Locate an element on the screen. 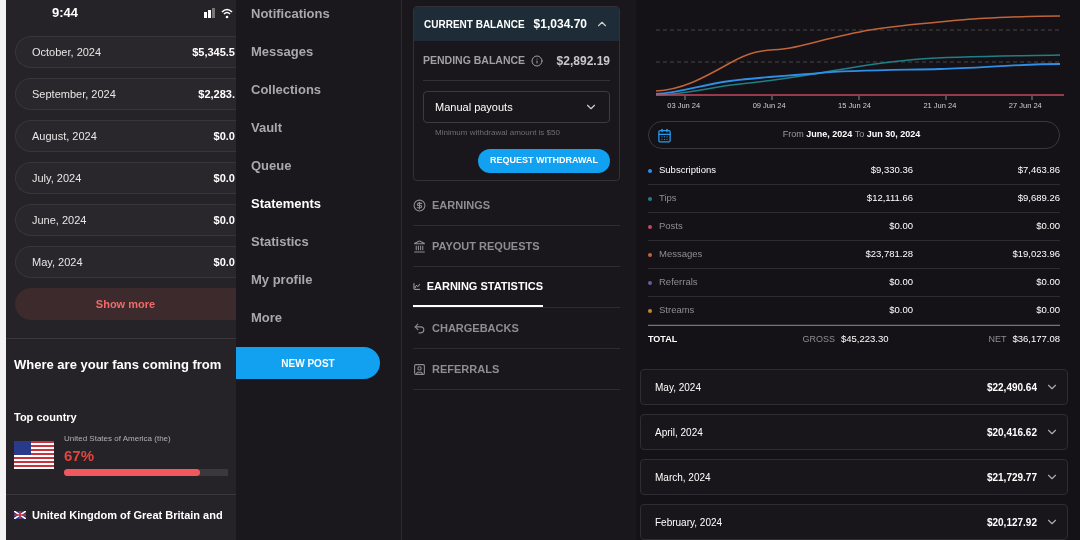  section-tab: PAYOUT REQUESTS is located at coordinates (476, 246).